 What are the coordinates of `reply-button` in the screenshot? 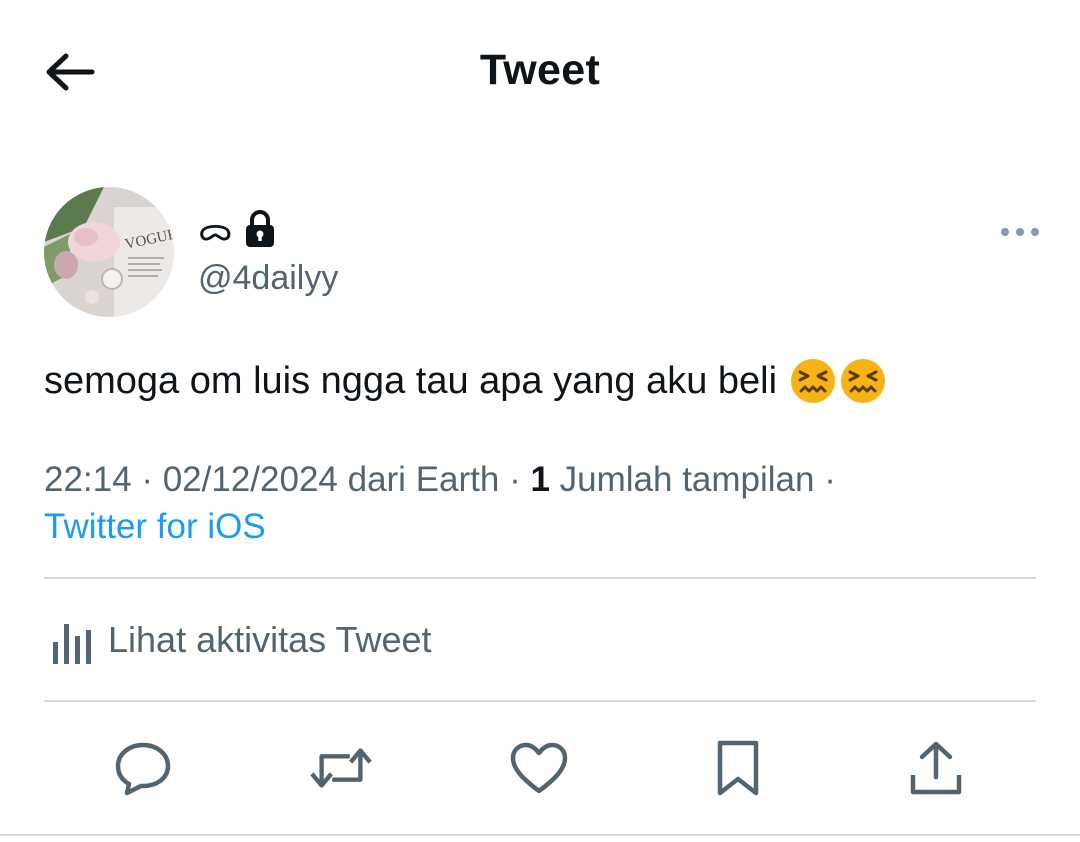 It's located at (143, 768).